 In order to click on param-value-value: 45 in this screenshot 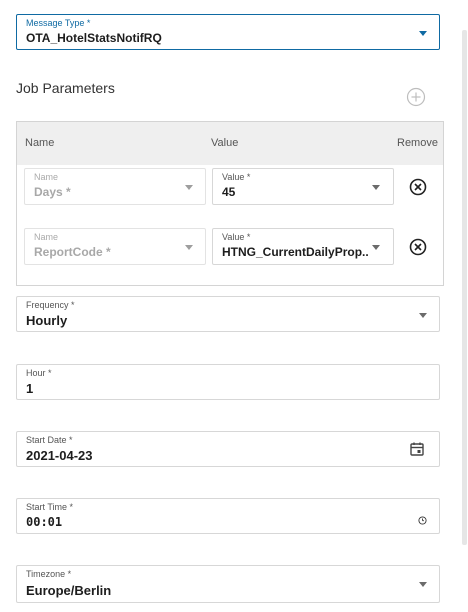, I will do `click(229, 192)`.